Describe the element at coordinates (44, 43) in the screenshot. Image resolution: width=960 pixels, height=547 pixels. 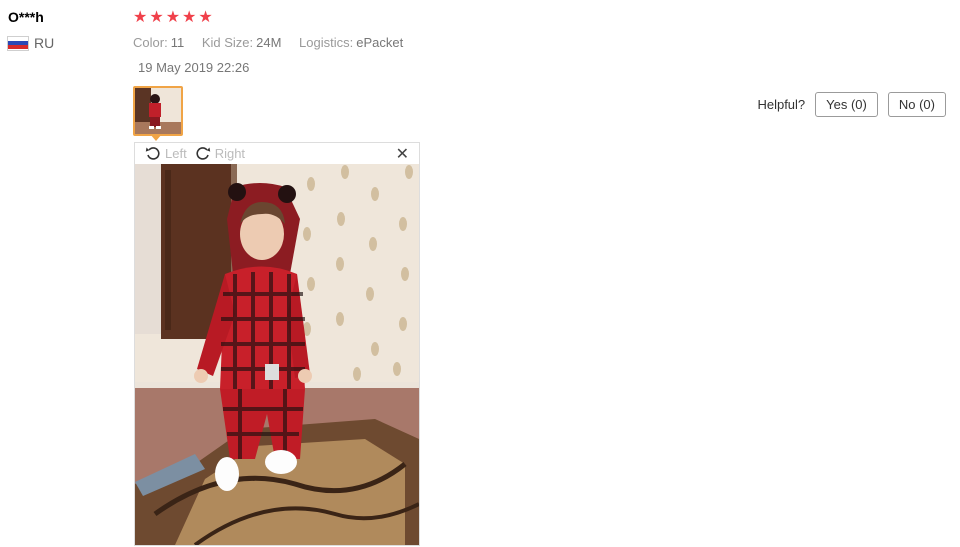
I see `country-code: RU` at that location.